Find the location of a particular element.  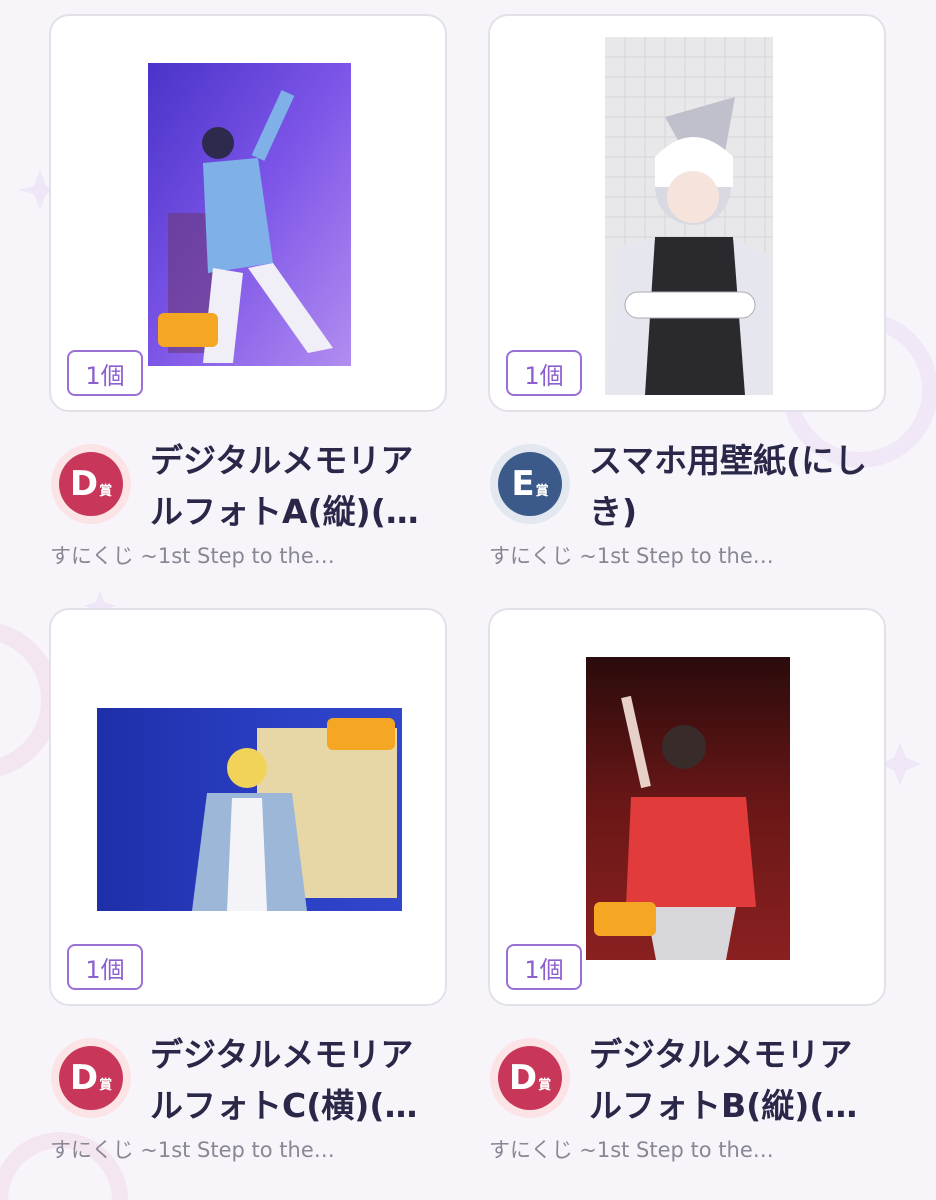

prize-rank-badge: E 賞 is located at coordinates (530, 484).